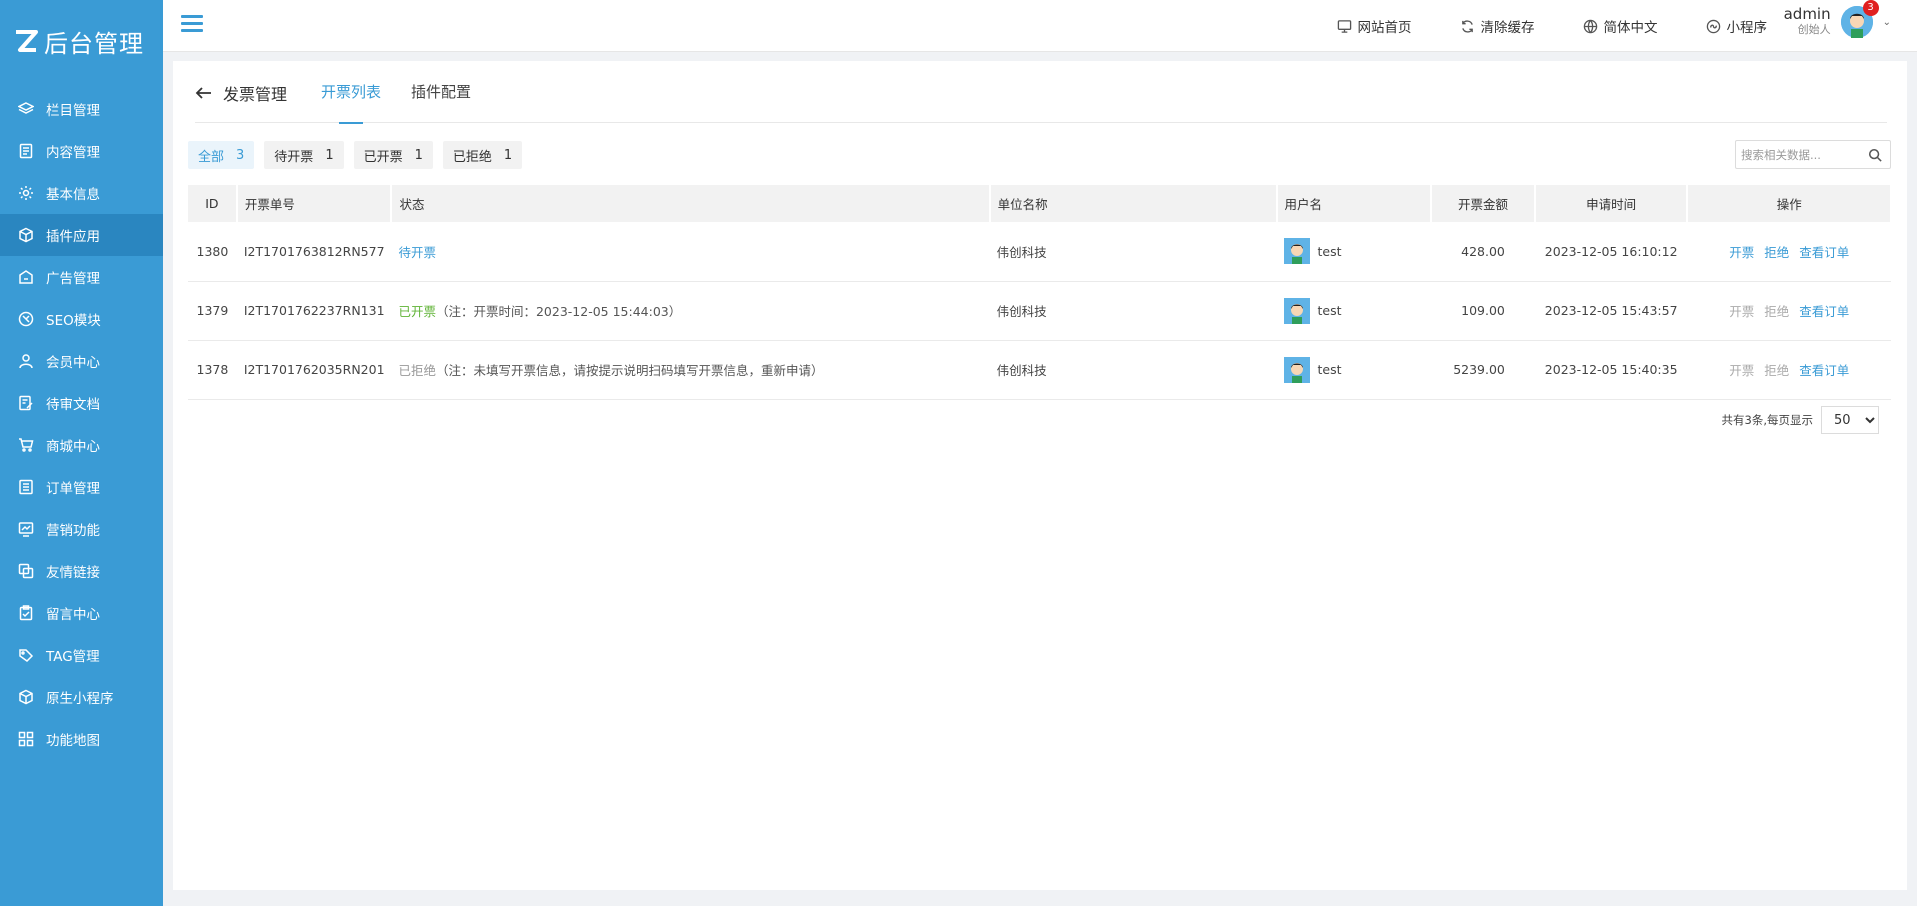  What do you see at coordinates (1802, 154) in the screenshot?
I see `search-input` at bounding box center [1802, 154].